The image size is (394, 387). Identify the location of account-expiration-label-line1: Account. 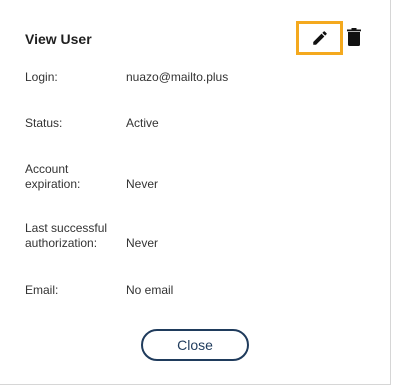
(47, 169).